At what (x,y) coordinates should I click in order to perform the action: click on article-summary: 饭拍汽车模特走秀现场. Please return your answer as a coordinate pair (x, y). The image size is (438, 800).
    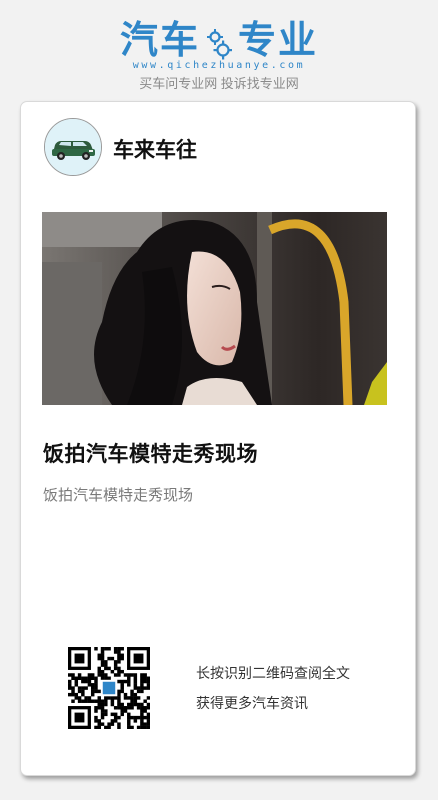
    Looking at the image, I should click on (118, 495).